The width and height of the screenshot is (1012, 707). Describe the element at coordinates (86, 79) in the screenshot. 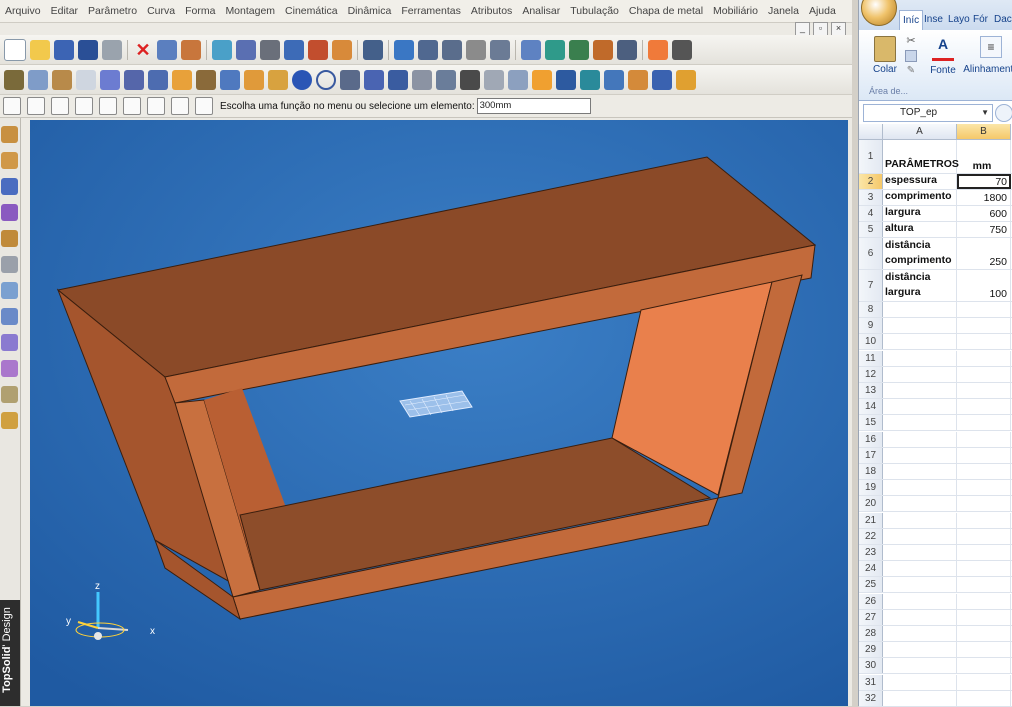

I see `copy-icon` at that location.